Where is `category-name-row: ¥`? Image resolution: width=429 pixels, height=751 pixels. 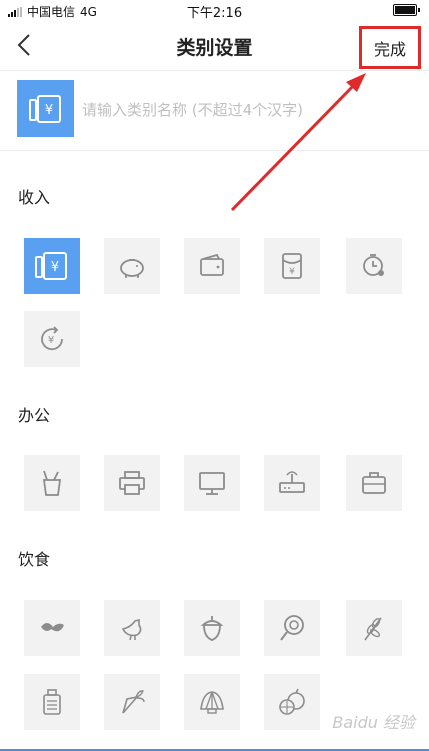 category-name-row: ¥ is located at coordinates (214, 111).